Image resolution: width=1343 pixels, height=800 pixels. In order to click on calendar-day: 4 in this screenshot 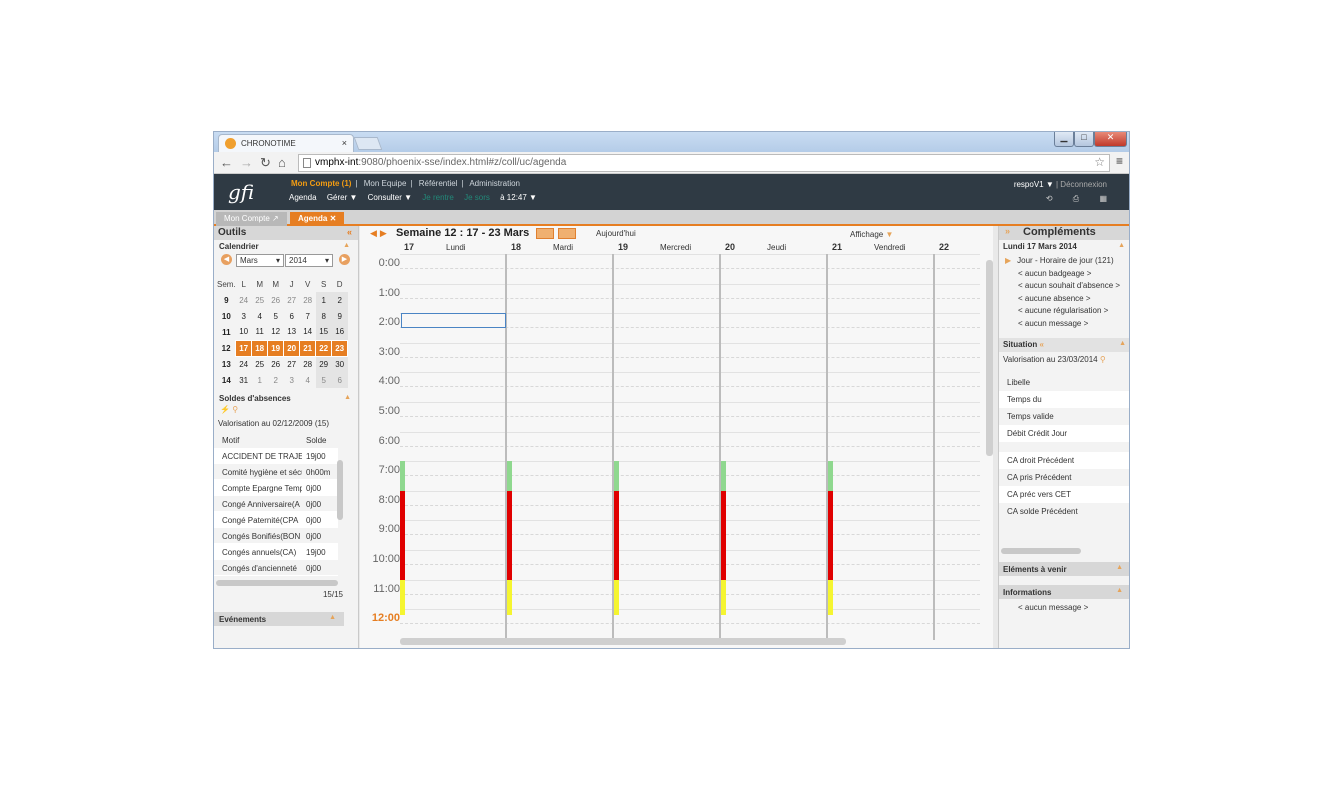, I will do `click(260, 316)`.